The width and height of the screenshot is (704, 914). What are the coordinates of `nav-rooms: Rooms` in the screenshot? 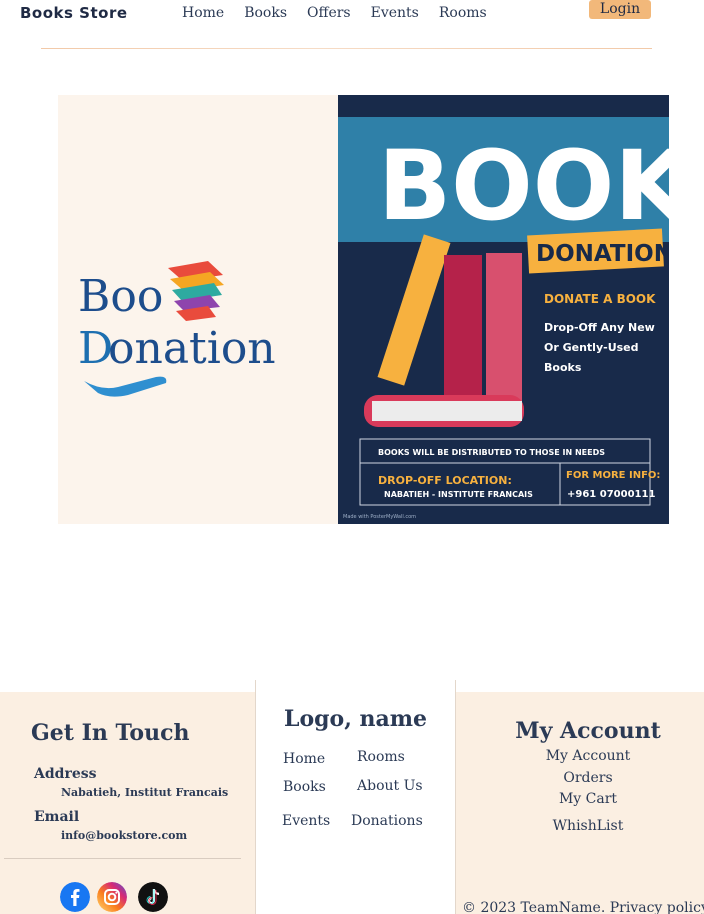 It's located at (463, 13).